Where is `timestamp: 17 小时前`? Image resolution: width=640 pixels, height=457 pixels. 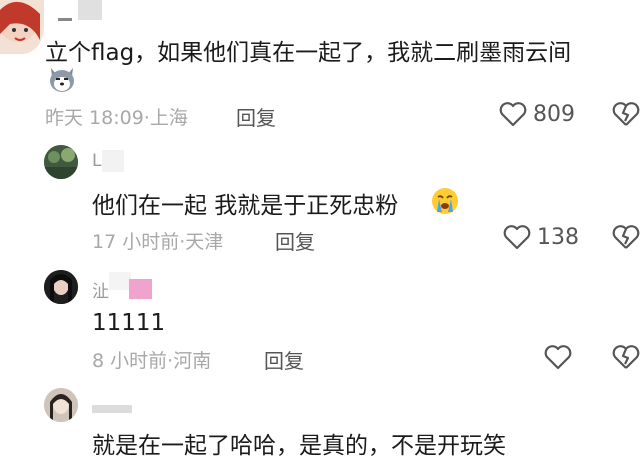
timestamp: 17 小时前 is located at coordinates (136, 242).